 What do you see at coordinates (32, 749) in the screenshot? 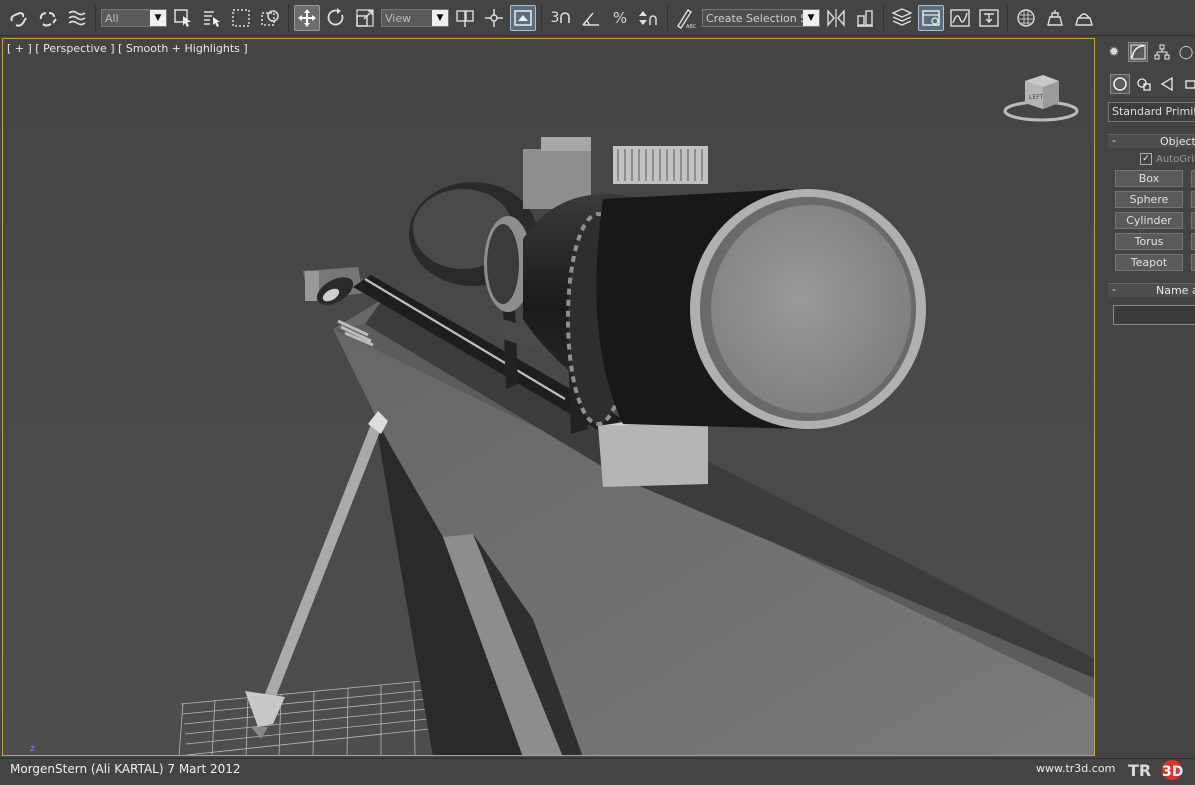
I see `axis-z-label: z` at bounding box center [32, 749].